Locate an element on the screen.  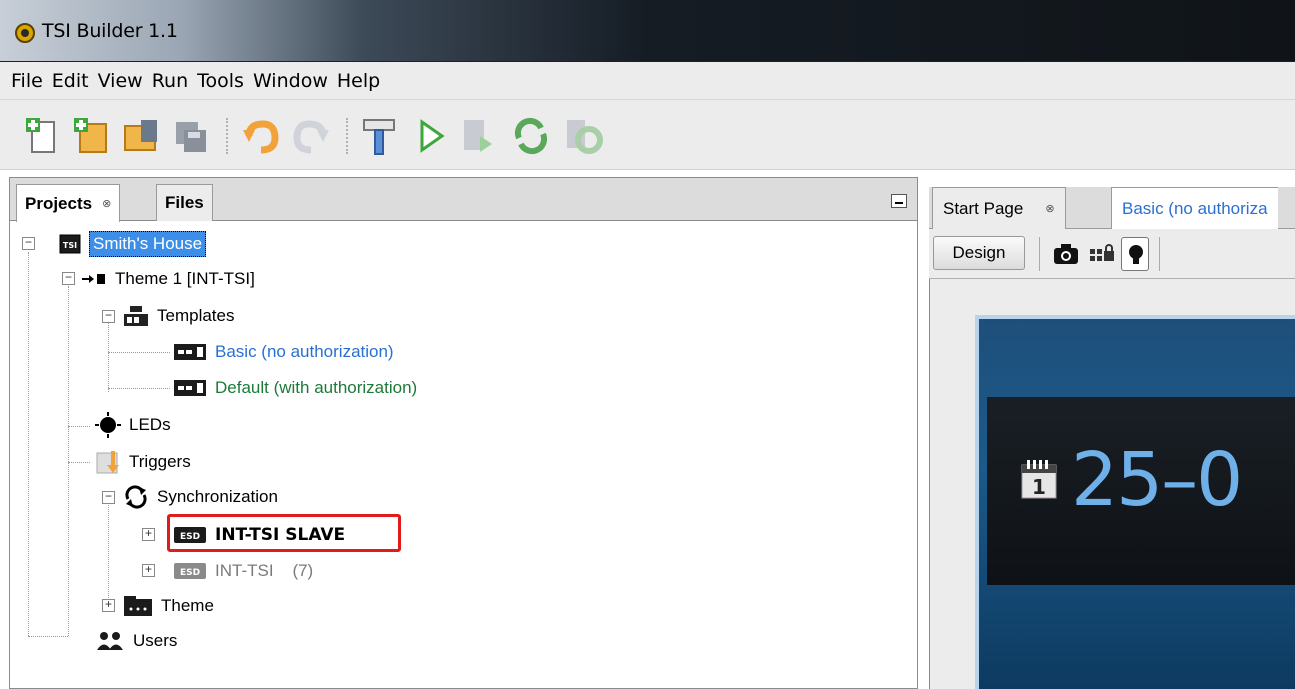
save-all-button is located at coordinates (191, 136).